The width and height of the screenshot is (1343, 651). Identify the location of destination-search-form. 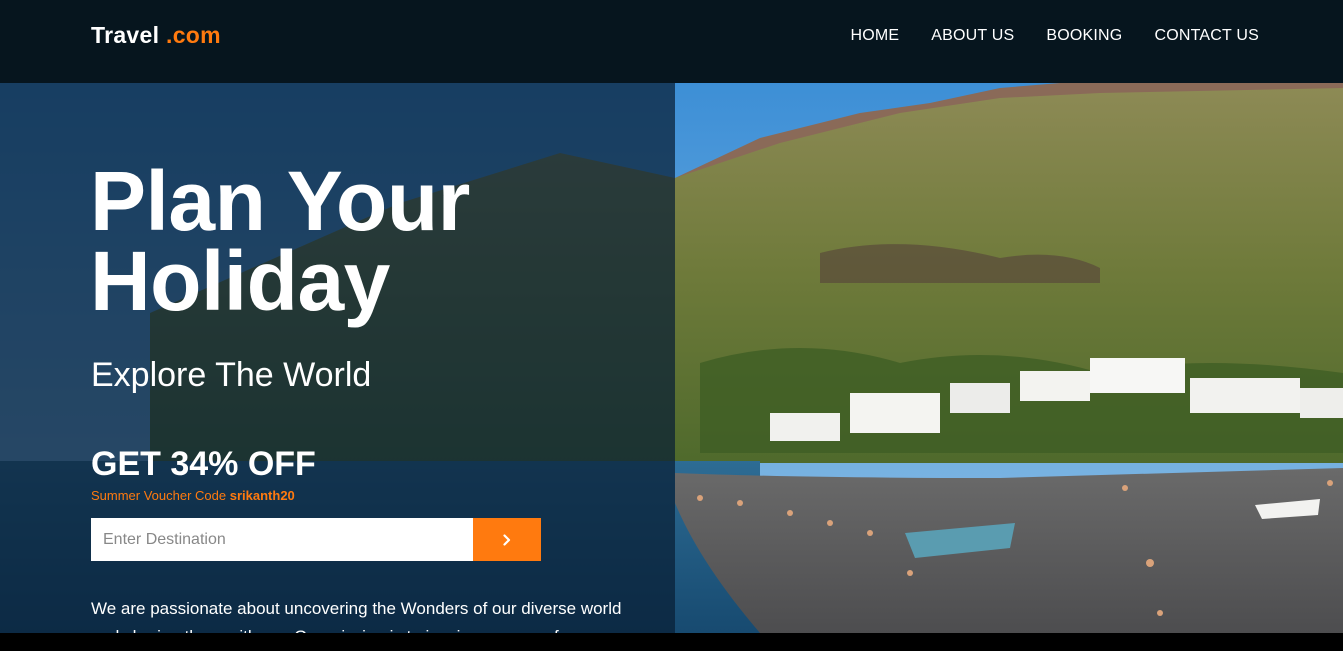
(316, 539).